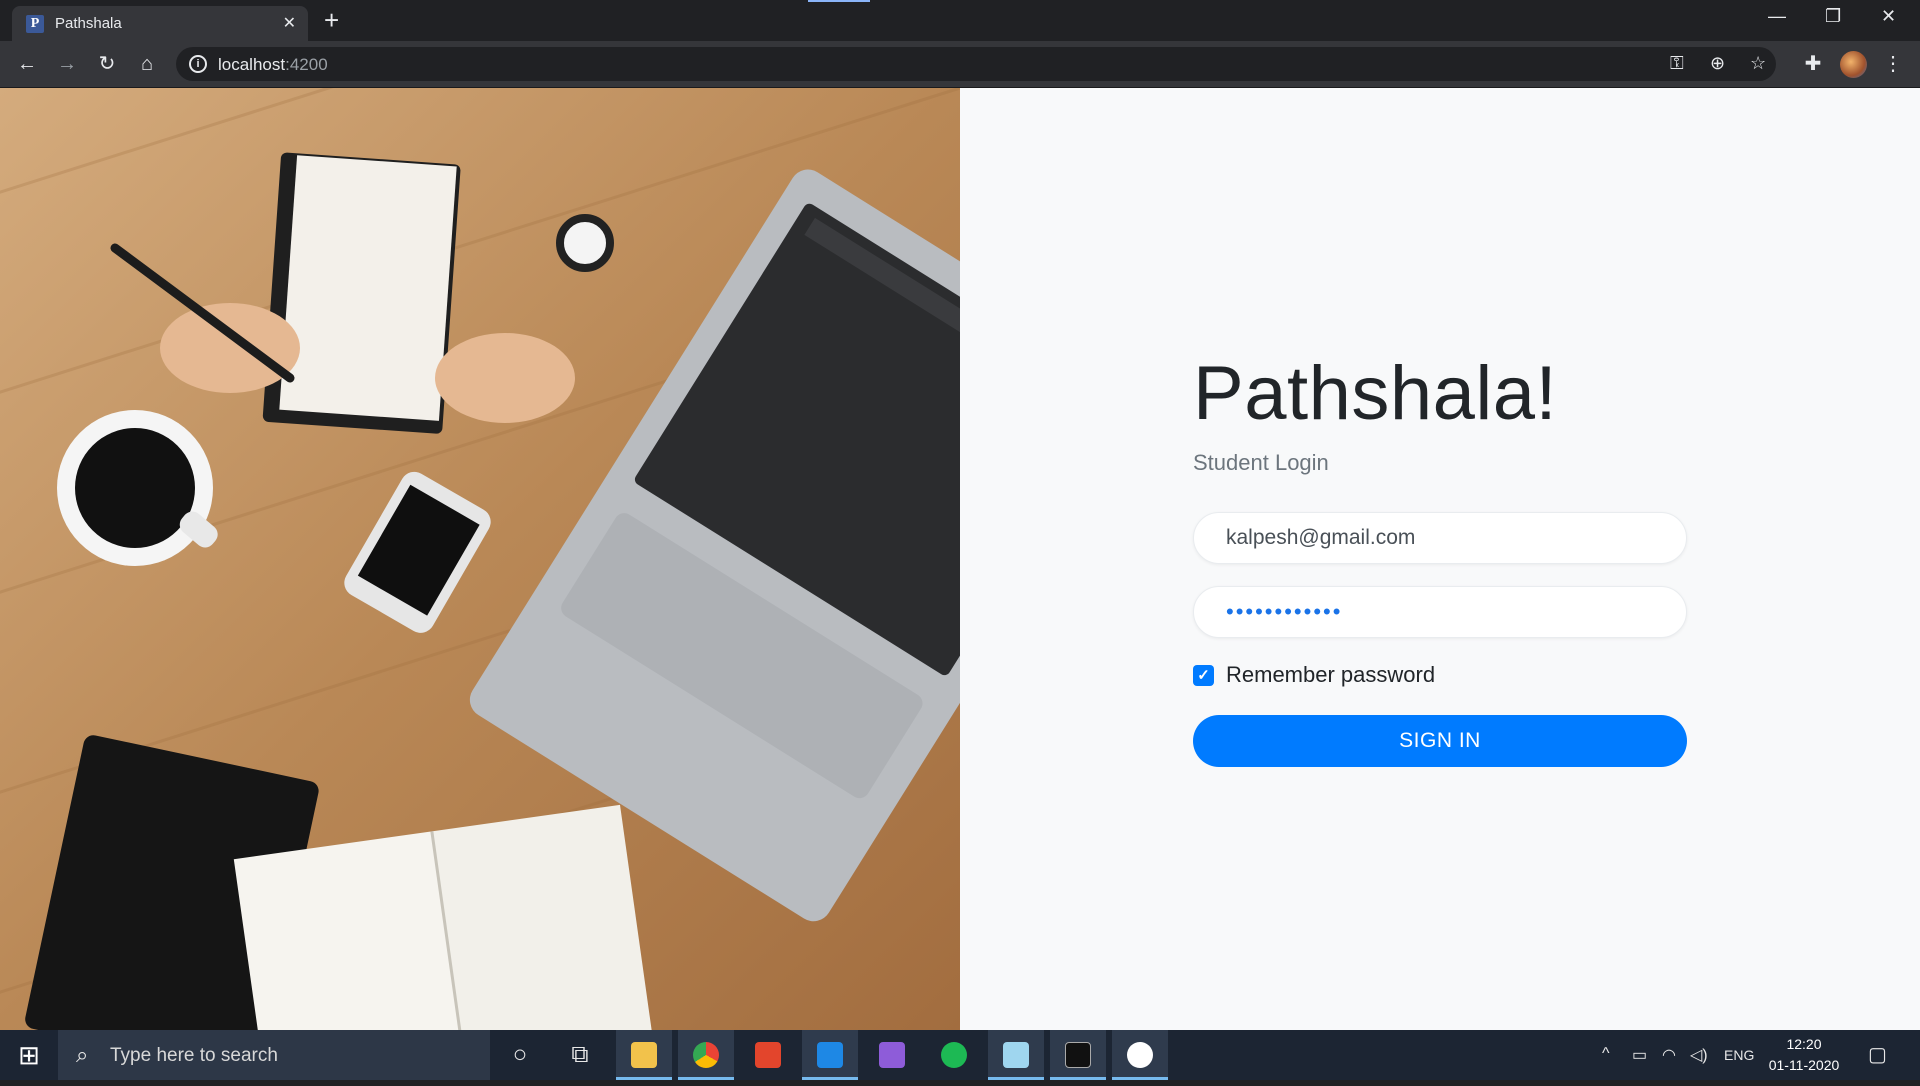 Image resolution: width=1920 pixels, height=1086 pixels. What do you see at coordinates (1804, 1055) in the screenshot?
I see `taskbar-clock: 12:20 01-11-2020` at bounding box center [1804, 1055].